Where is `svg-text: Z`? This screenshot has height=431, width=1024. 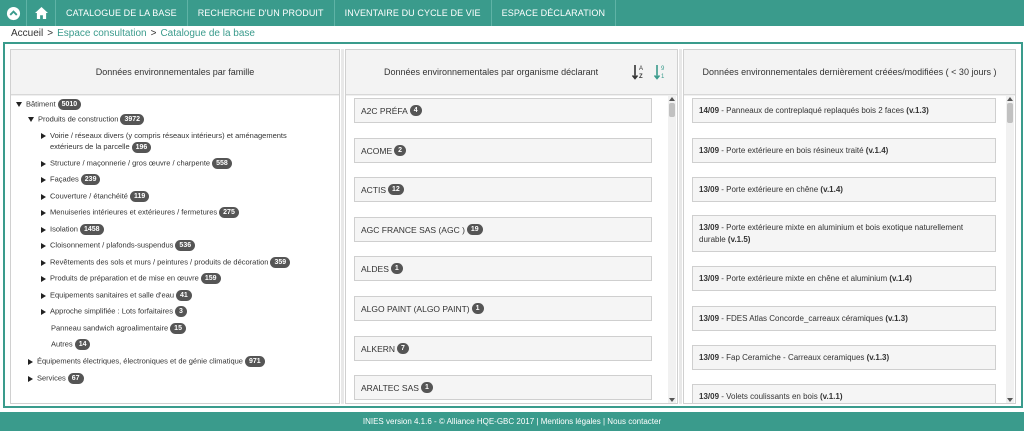
svg-text: Z is located at coordinates (641, 77).